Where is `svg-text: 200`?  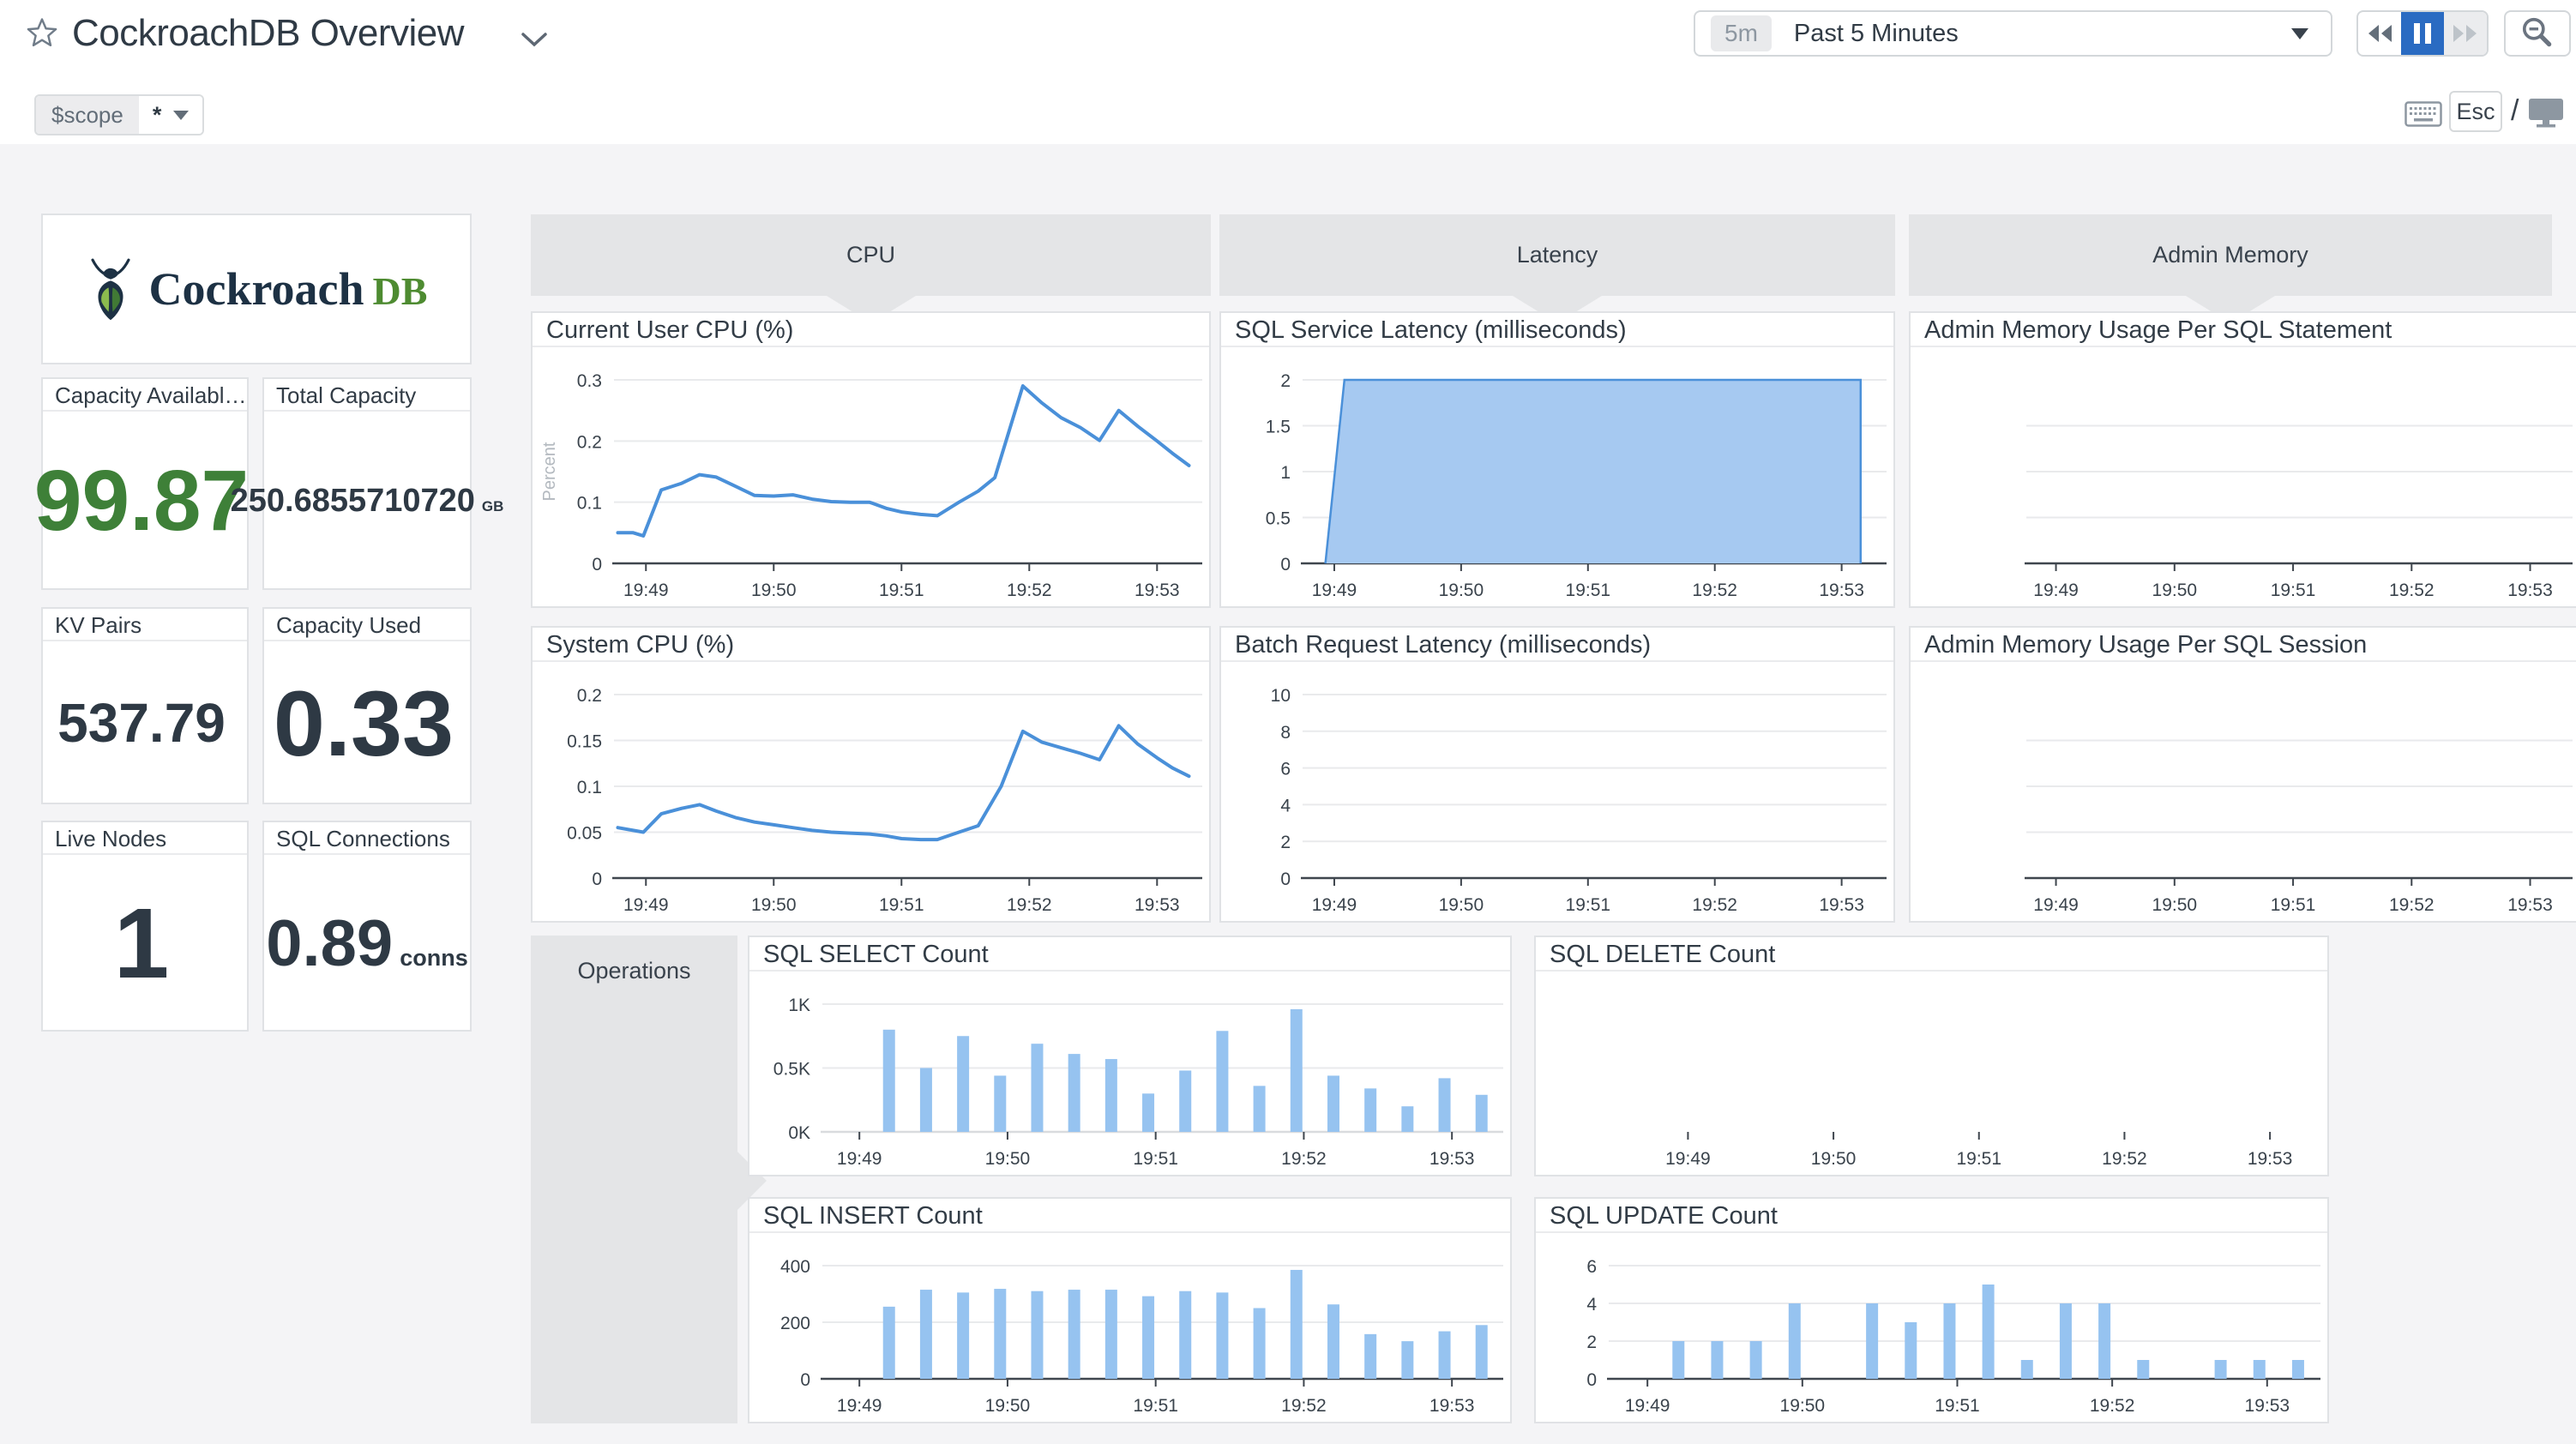
svg-text: 200 is located at coordinates (795, 1323).